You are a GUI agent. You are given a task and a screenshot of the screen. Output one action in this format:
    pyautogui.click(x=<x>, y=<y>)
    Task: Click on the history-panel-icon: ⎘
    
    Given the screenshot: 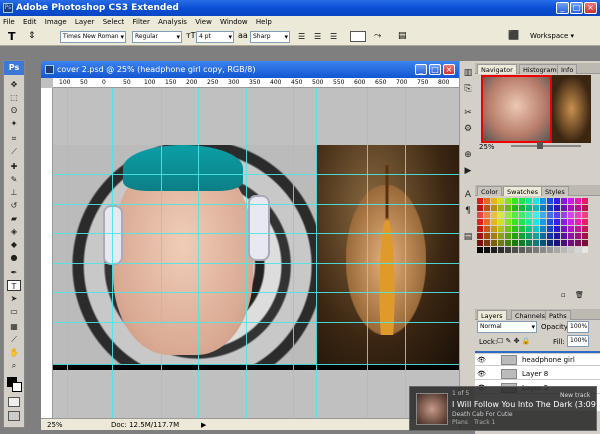 What is the action you would take?
    pyautogui.click(x=468, y=89)
    